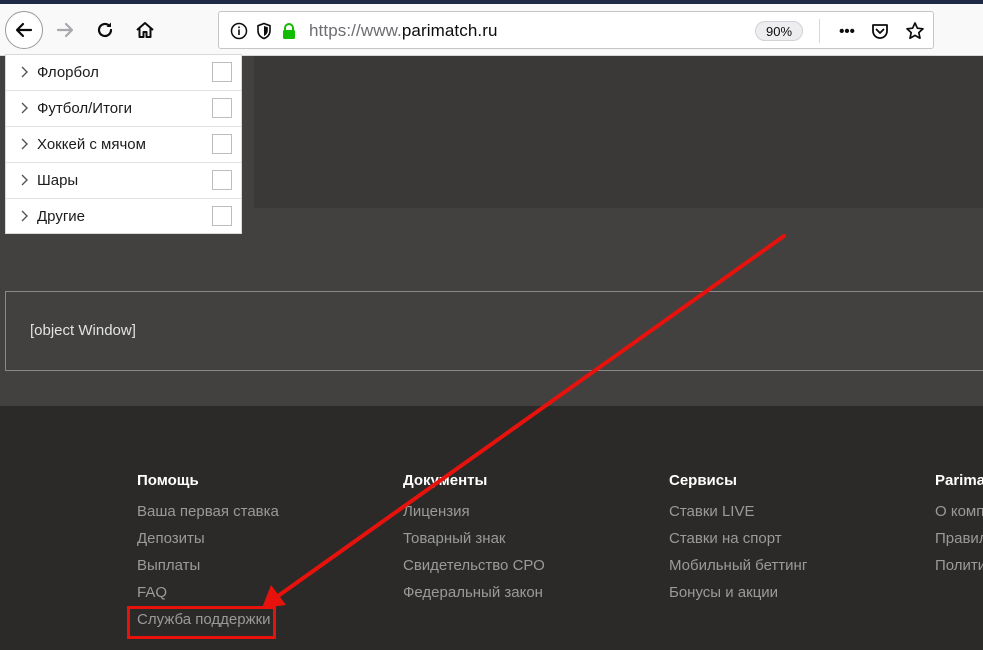  What do you see at coordinates (91, 144) in the screenshot?
I see `dropdown-item-label: Хоккей с мячом` at bounding box center [91, 144].